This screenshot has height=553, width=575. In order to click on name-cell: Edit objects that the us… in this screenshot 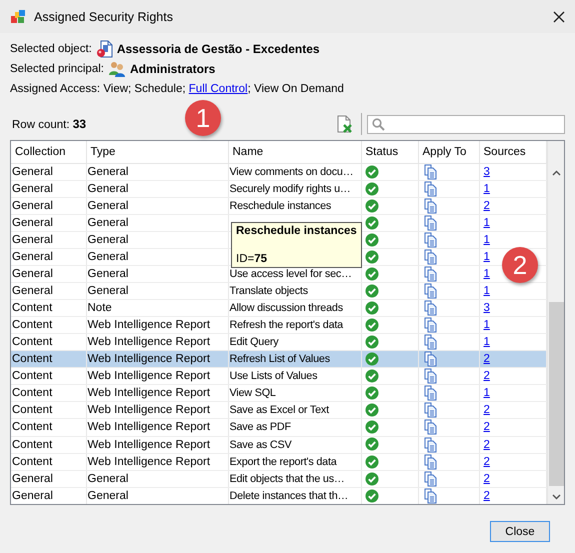, I will do `click(294, 479)`.